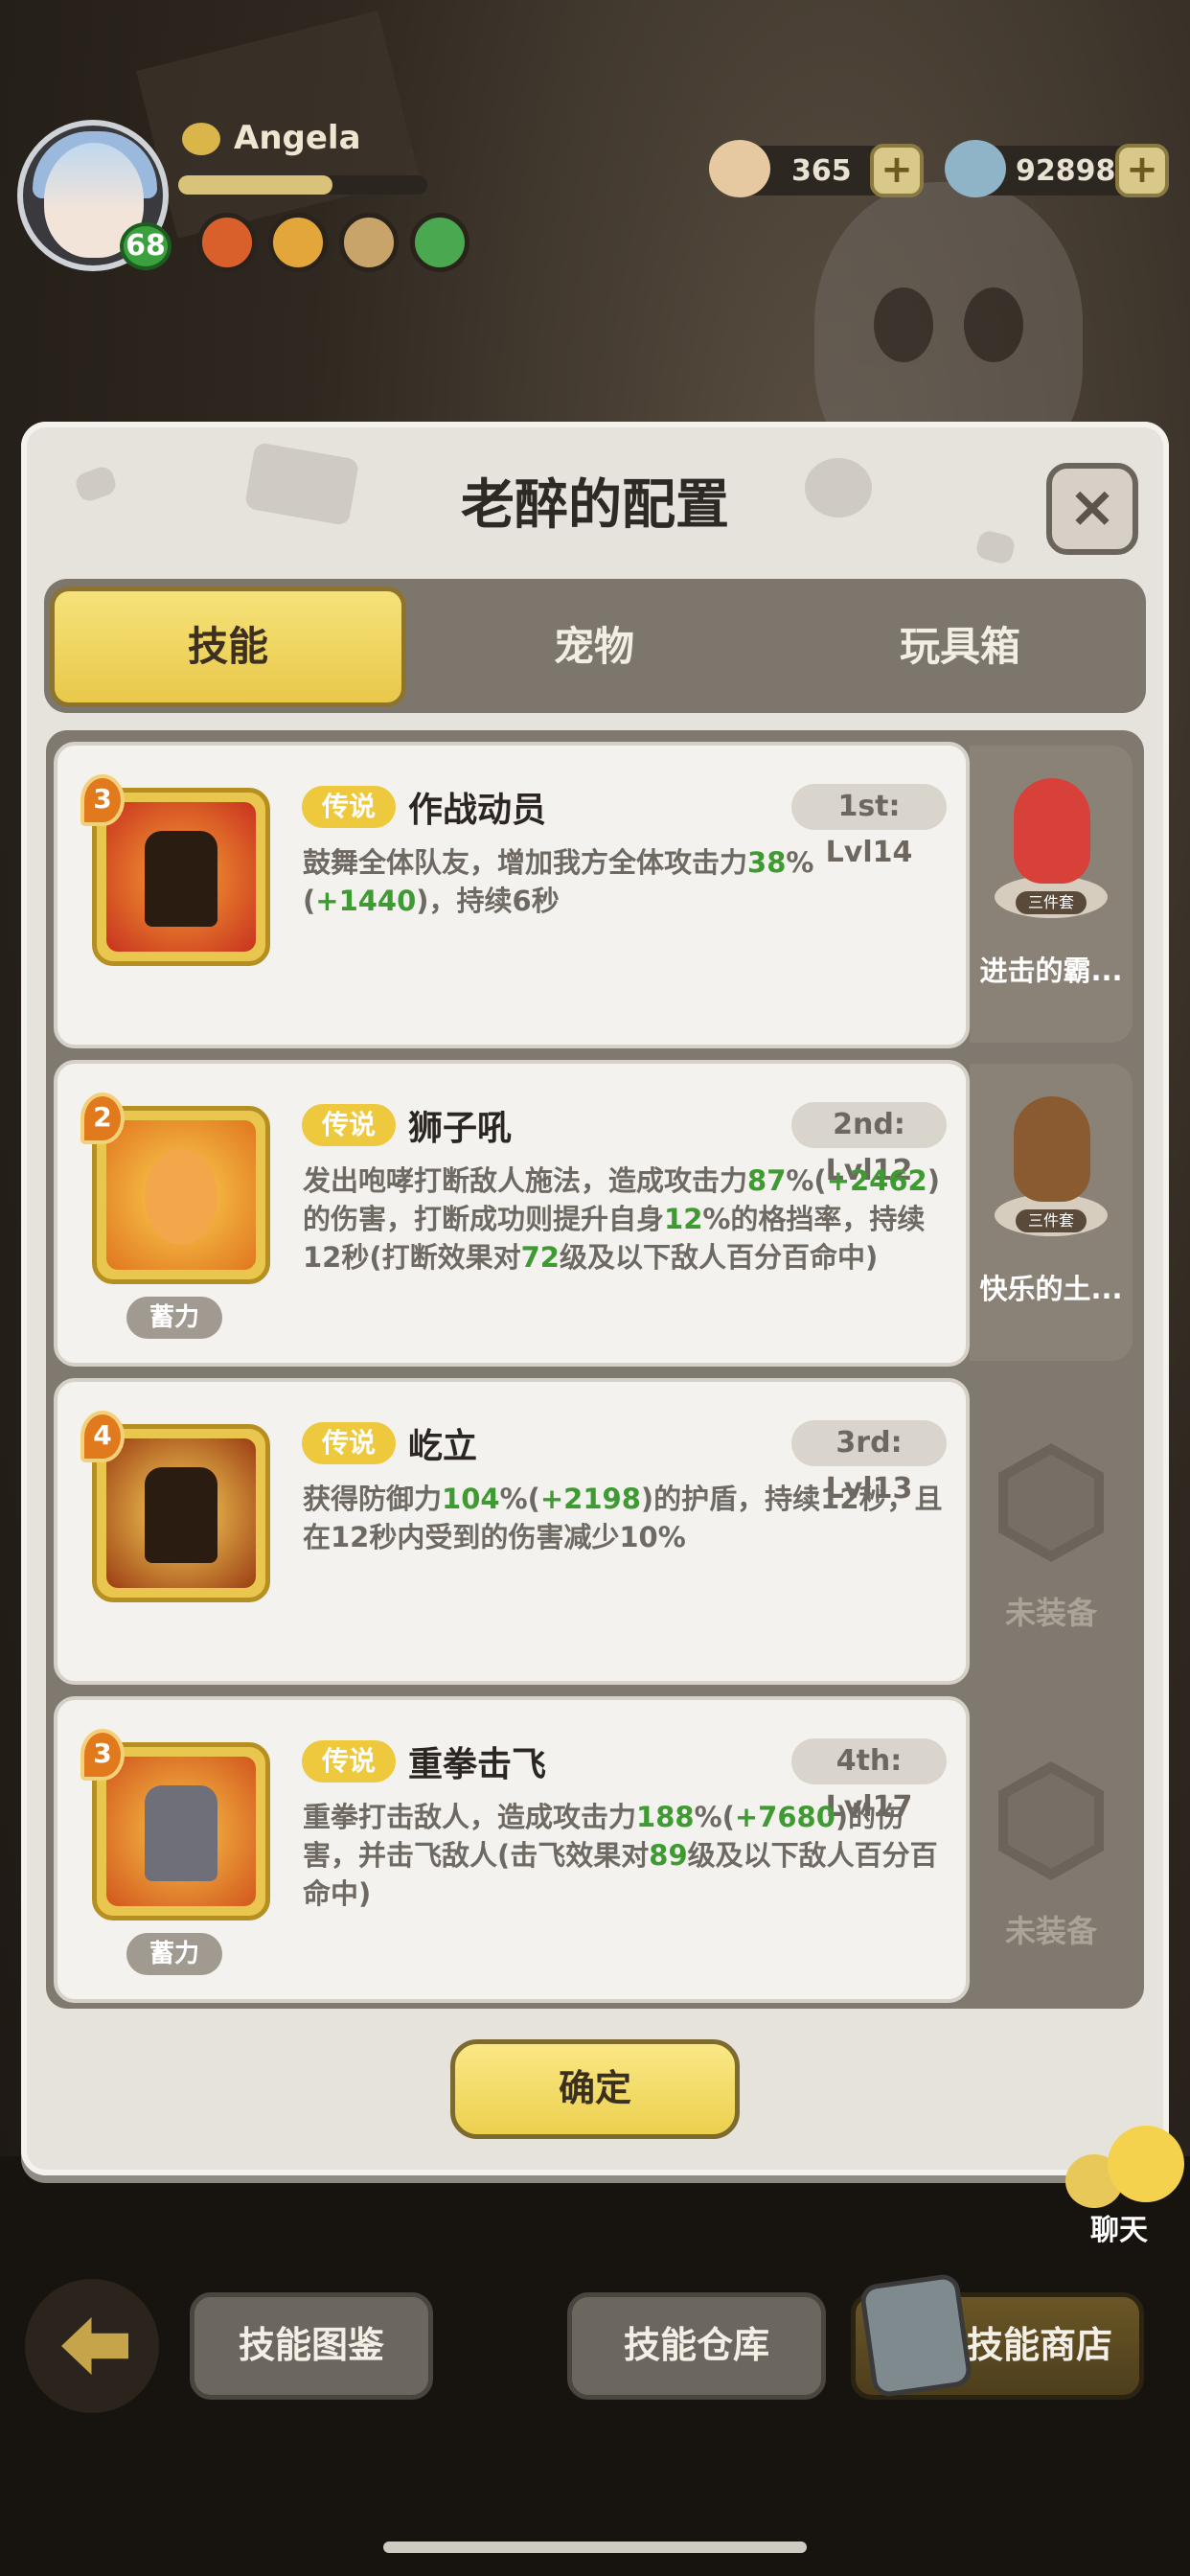  Describe the element at coordinates (297, 138) in the screenshot. I see `player-name: Angela` at that location.